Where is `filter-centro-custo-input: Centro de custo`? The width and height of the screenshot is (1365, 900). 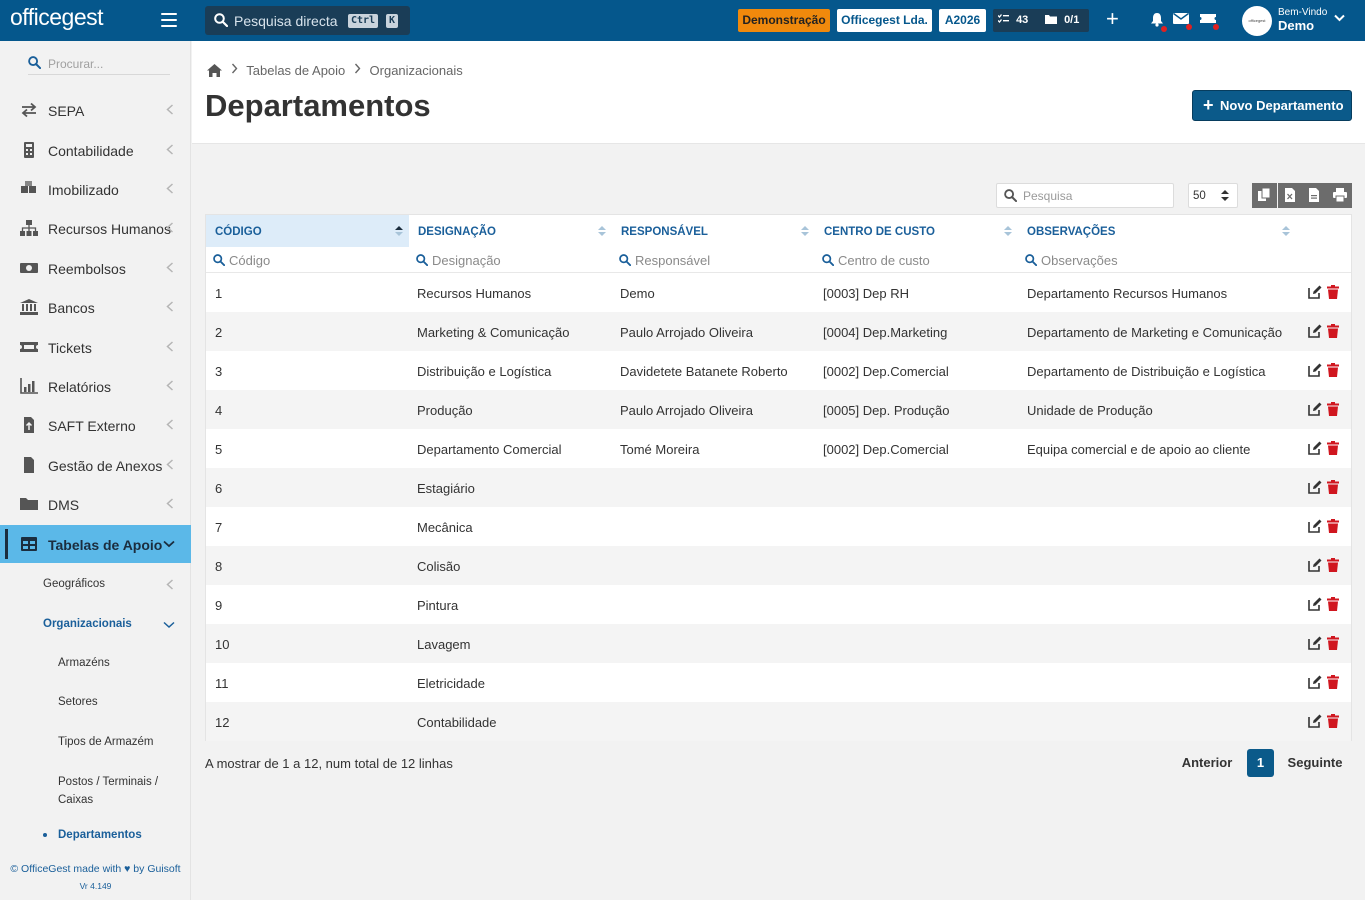
filter-centro-custo-input: Centro de custo is located at coordinates (916, 260).